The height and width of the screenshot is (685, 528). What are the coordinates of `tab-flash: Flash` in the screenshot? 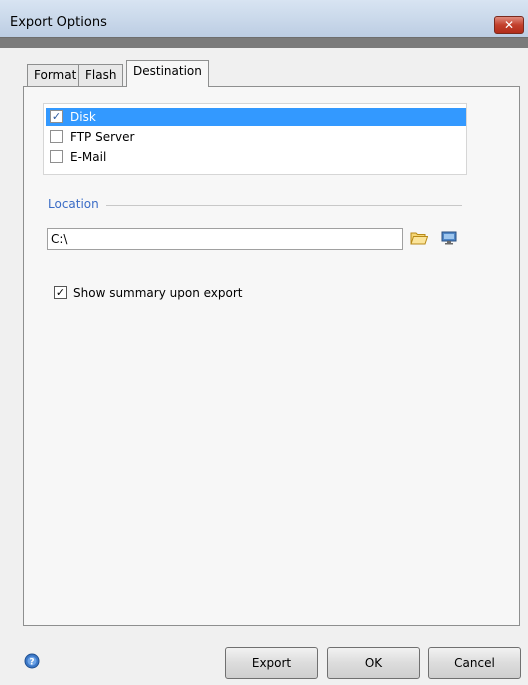 It's located at (101, 75).